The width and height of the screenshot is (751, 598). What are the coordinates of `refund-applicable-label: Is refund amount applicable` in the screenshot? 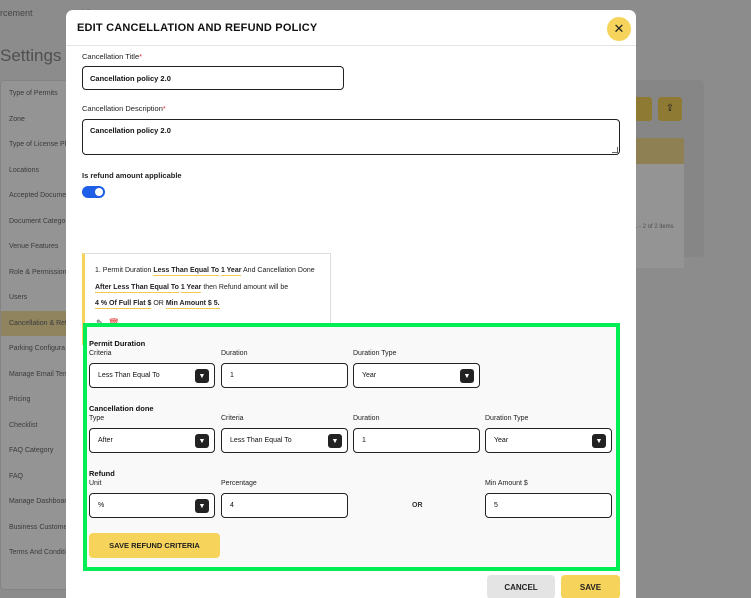 It's located at (132, 175).